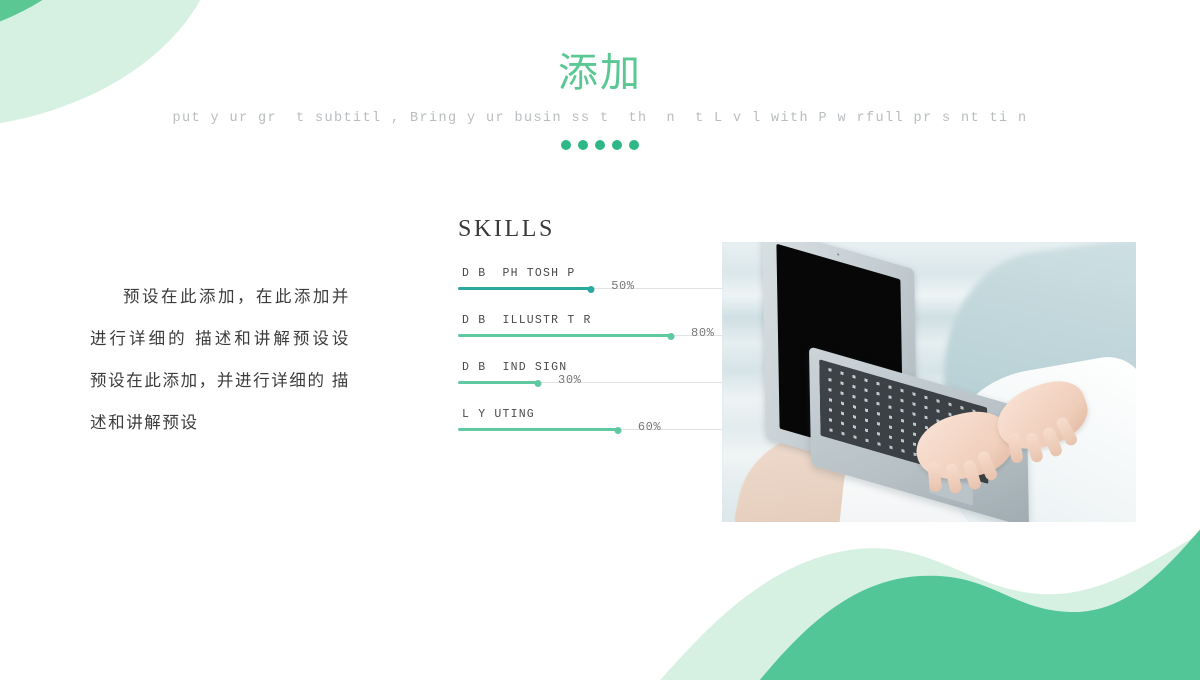  Describe the element at coordinates (623, 286) in the screenshot. I see `skill-percent-label: 50%` at that location.